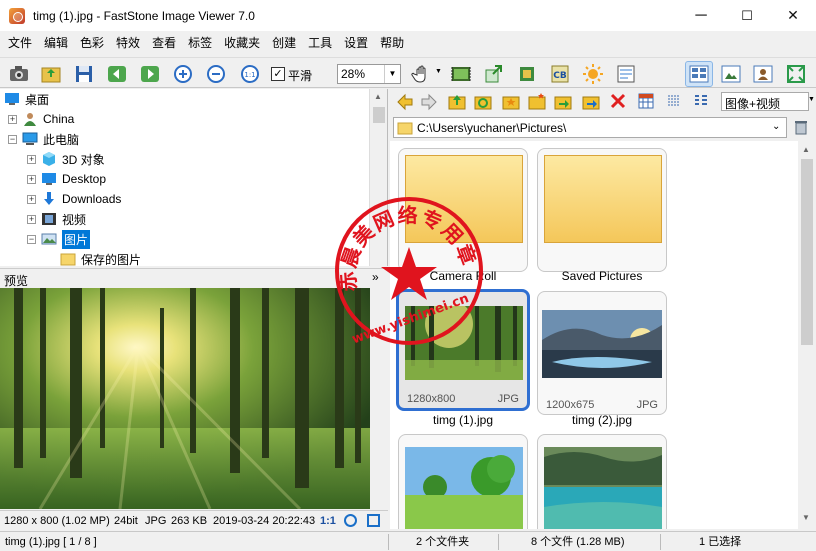  I want to click on folder-up-icon, so click(457, 101).